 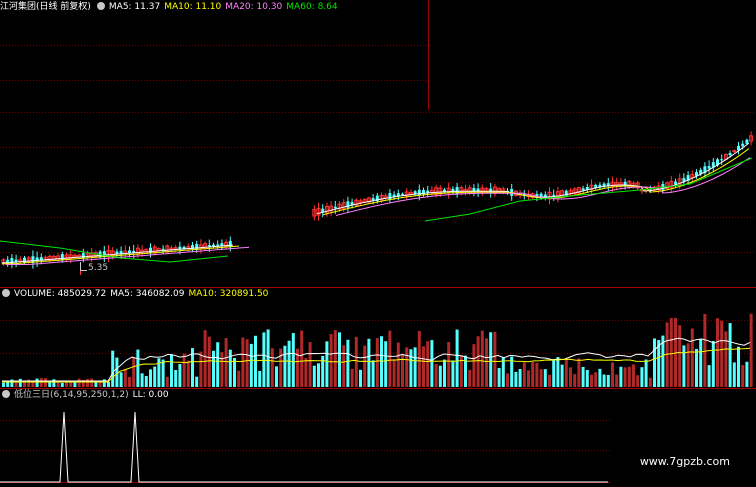 I want to click on stock-title: 江河集团(日线 前复权), so click(x=45, y=7).